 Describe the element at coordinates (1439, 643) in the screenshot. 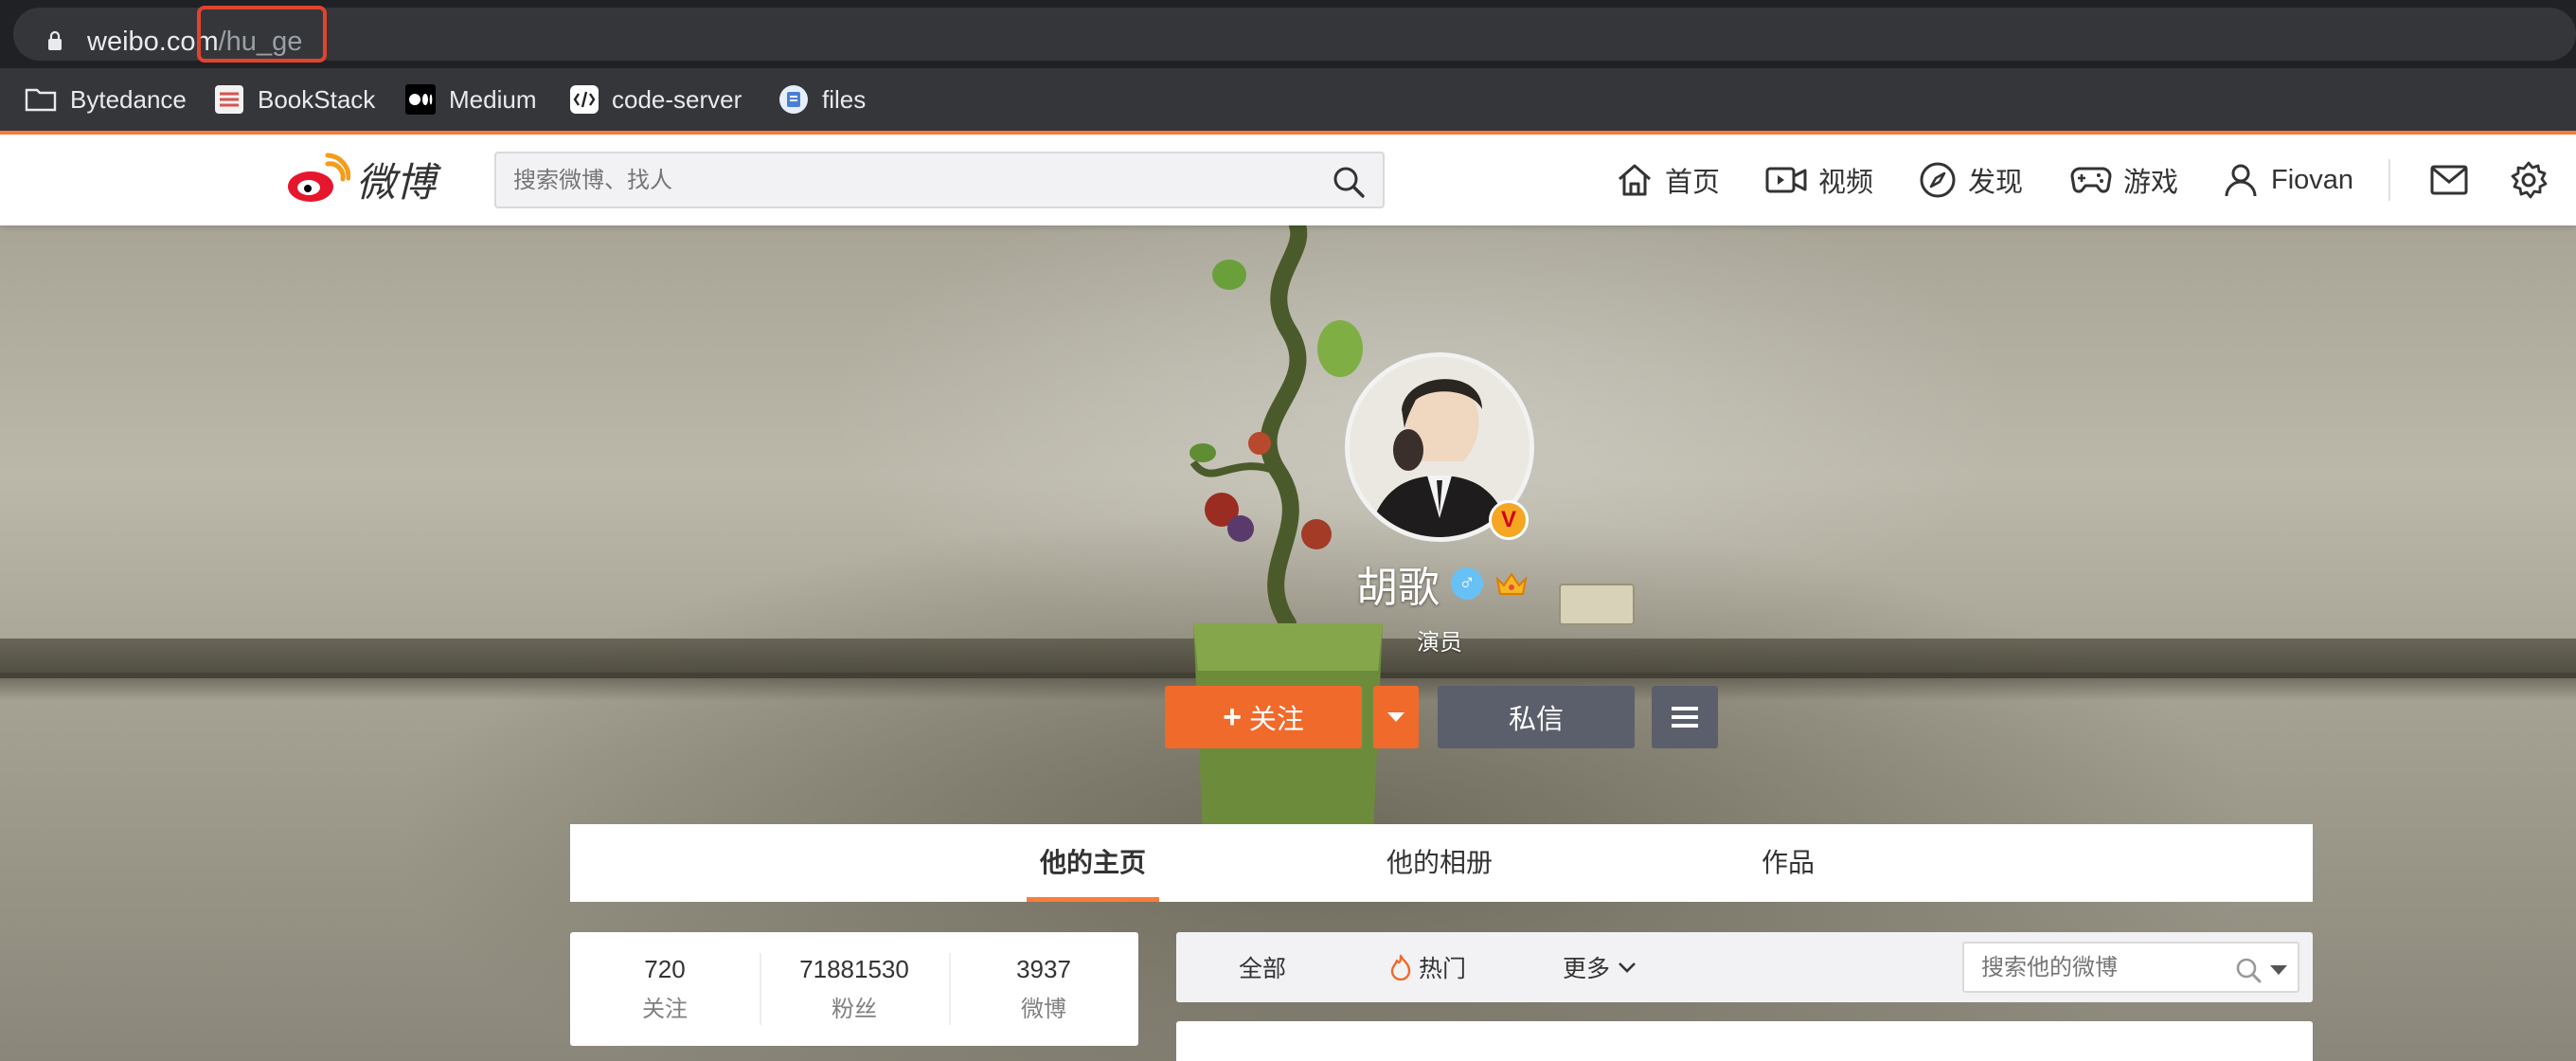

I see `profile-description: 演员` at that location.